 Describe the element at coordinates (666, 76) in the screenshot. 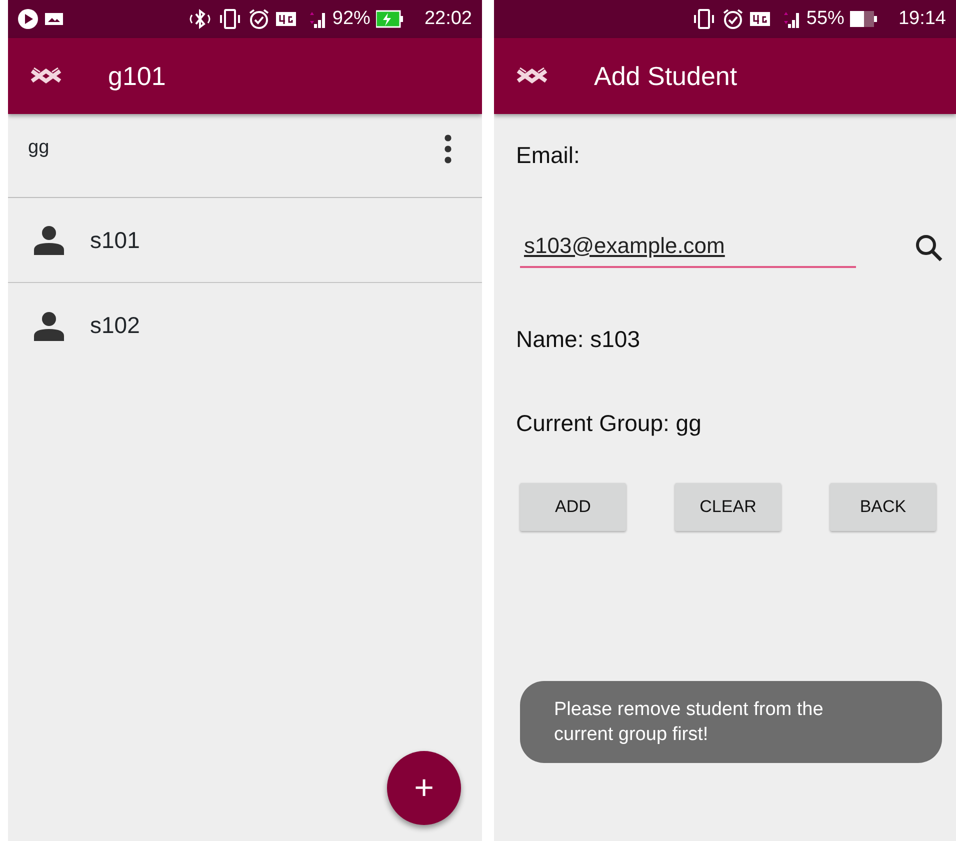

I see `screen-title: Add Student` at that location.